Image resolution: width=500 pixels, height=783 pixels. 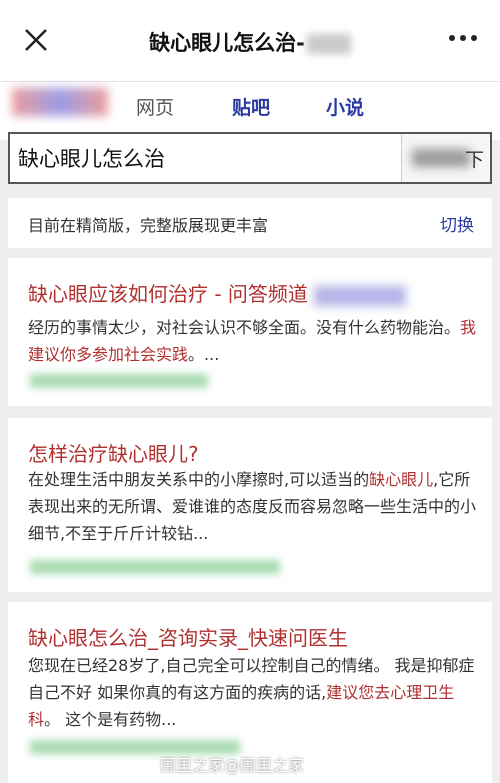 I want to click on search-button: 下, so click(x=446, y=158).